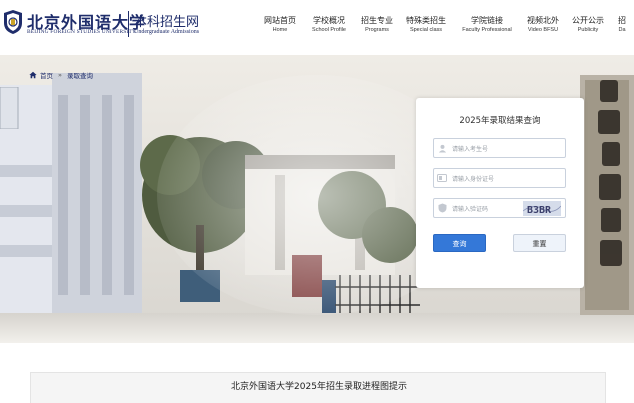  I want to click on nav-label-en: Video BFSU, so click(543, 30).